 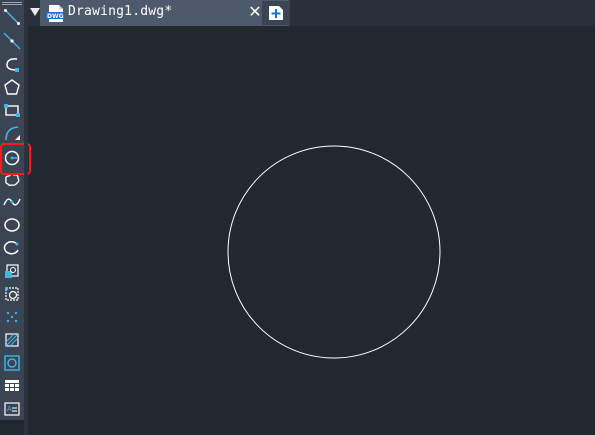 I want to click on hatch-tool-button, so click(x=12, y=340).